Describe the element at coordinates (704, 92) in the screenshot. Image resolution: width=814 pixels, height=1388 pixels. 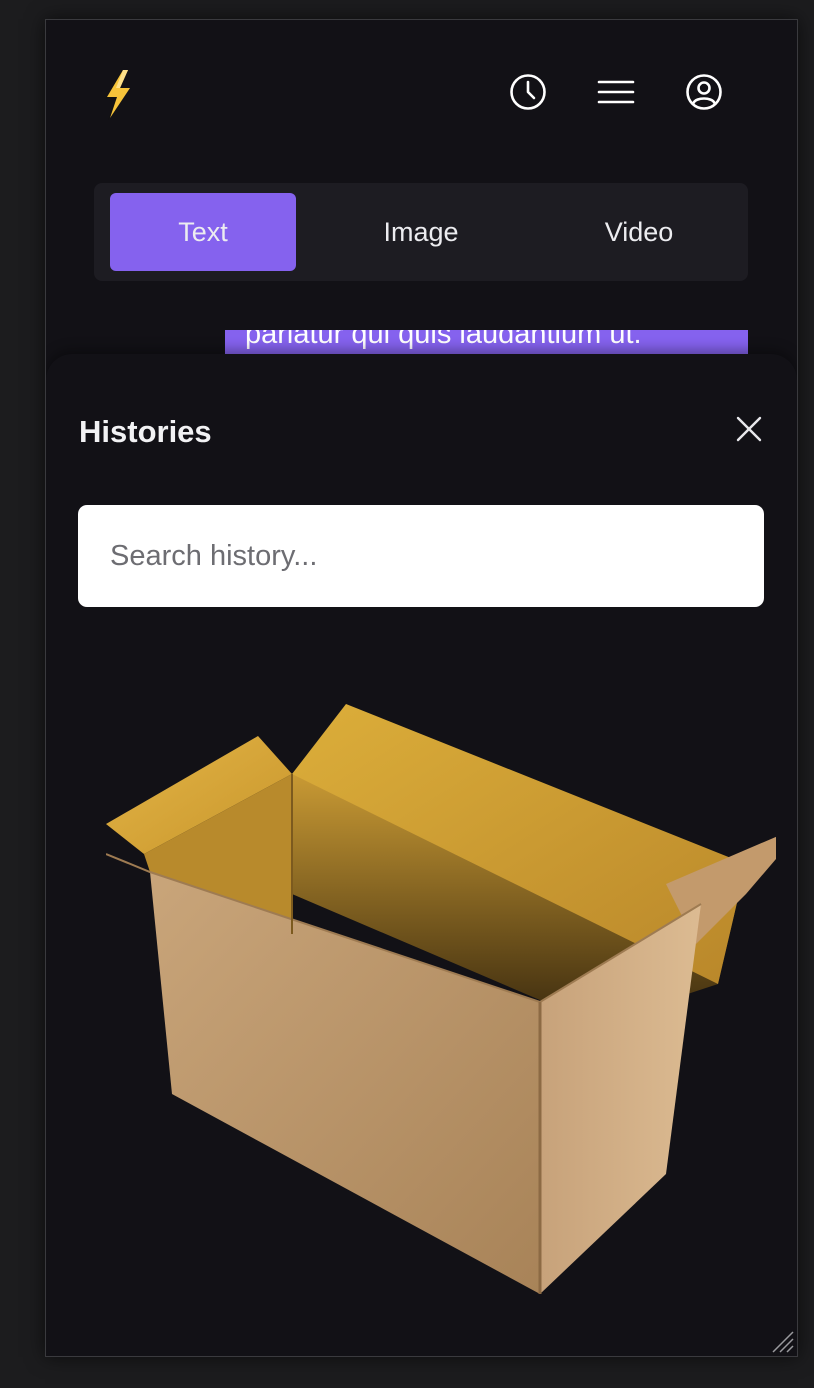
I see `user-circle-icon` at that location.